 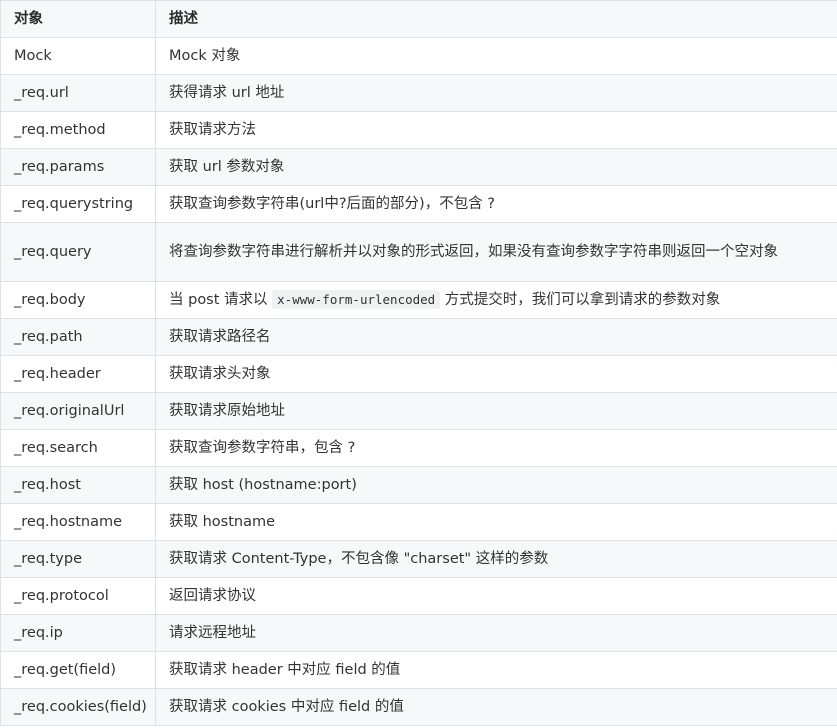 I want to click on description-cell: 获取查询参数字符串，包含 ?, so click(x=496, y=448).